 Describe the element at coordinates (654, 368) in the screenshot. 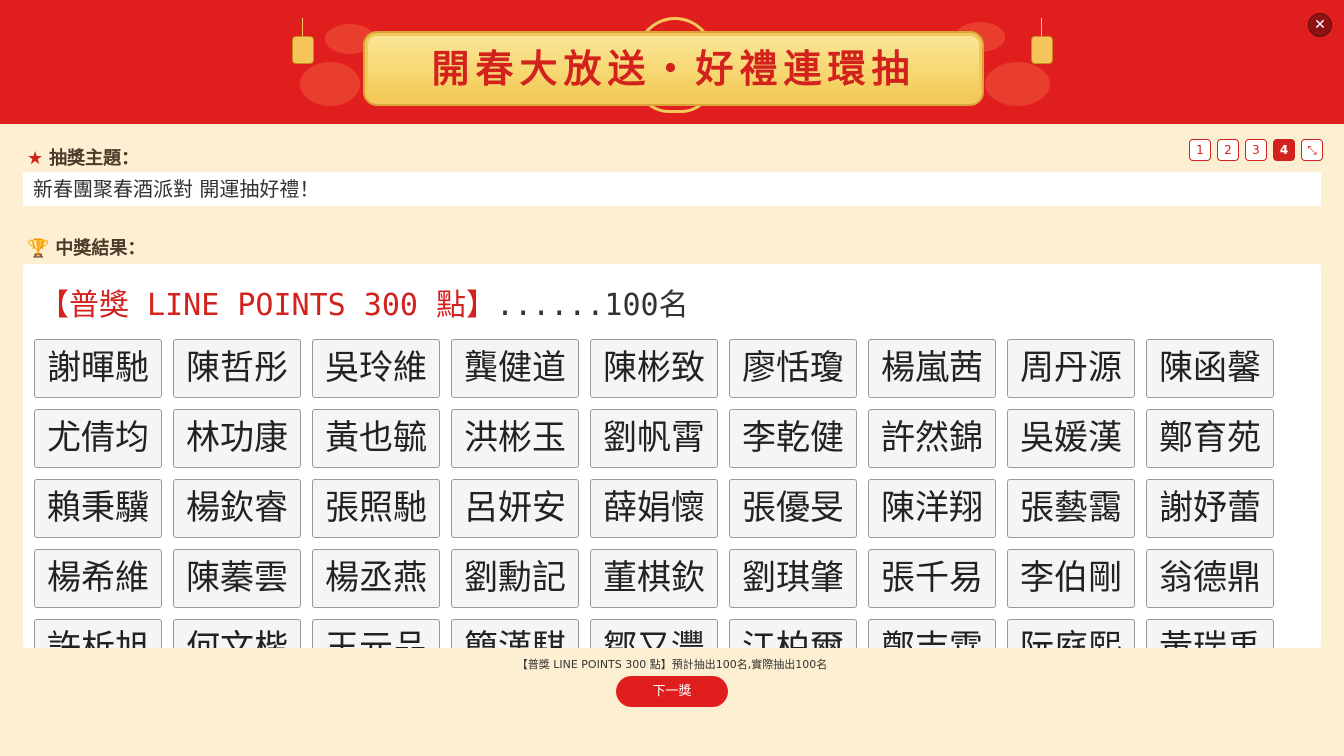

I see `winner-card: 陳彬致` at that location.